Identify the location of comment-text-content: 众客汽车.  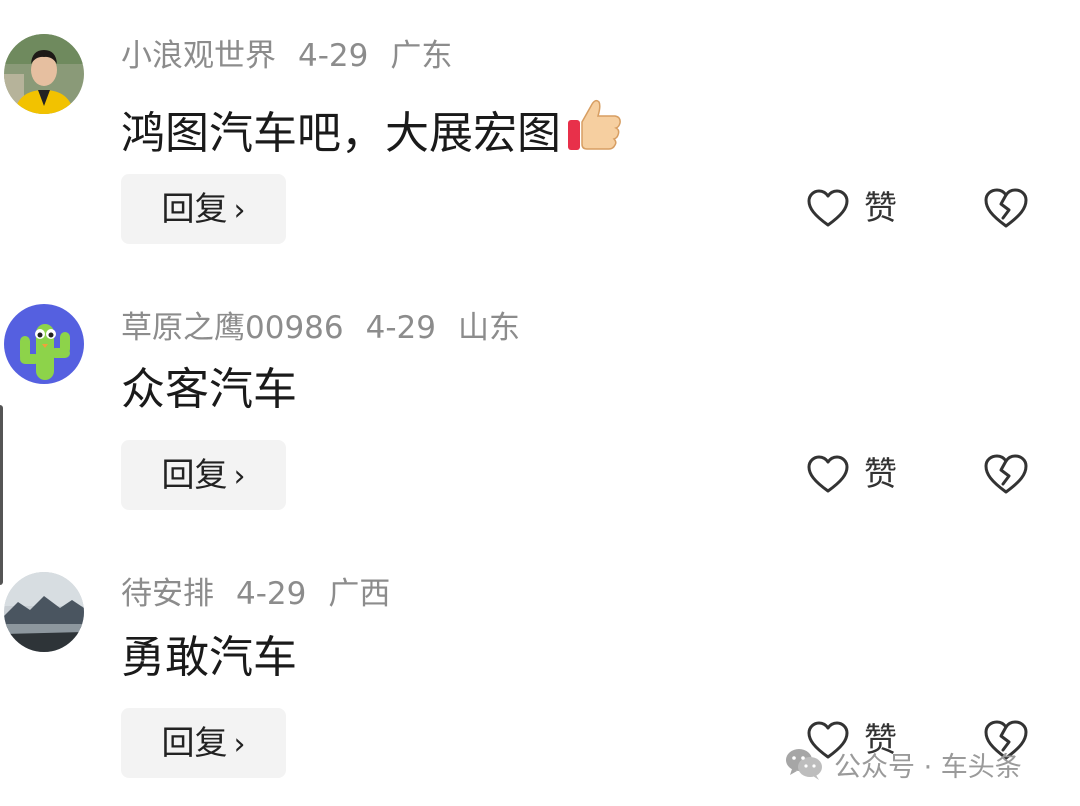
(209, 389).